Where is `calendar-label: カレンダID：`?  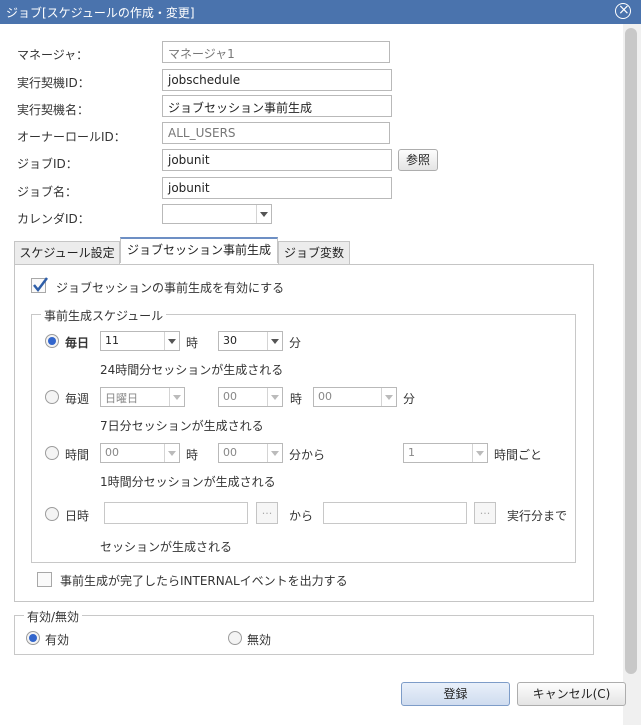 calendar-label: カレンダID： is located at coordinates (53, 219).